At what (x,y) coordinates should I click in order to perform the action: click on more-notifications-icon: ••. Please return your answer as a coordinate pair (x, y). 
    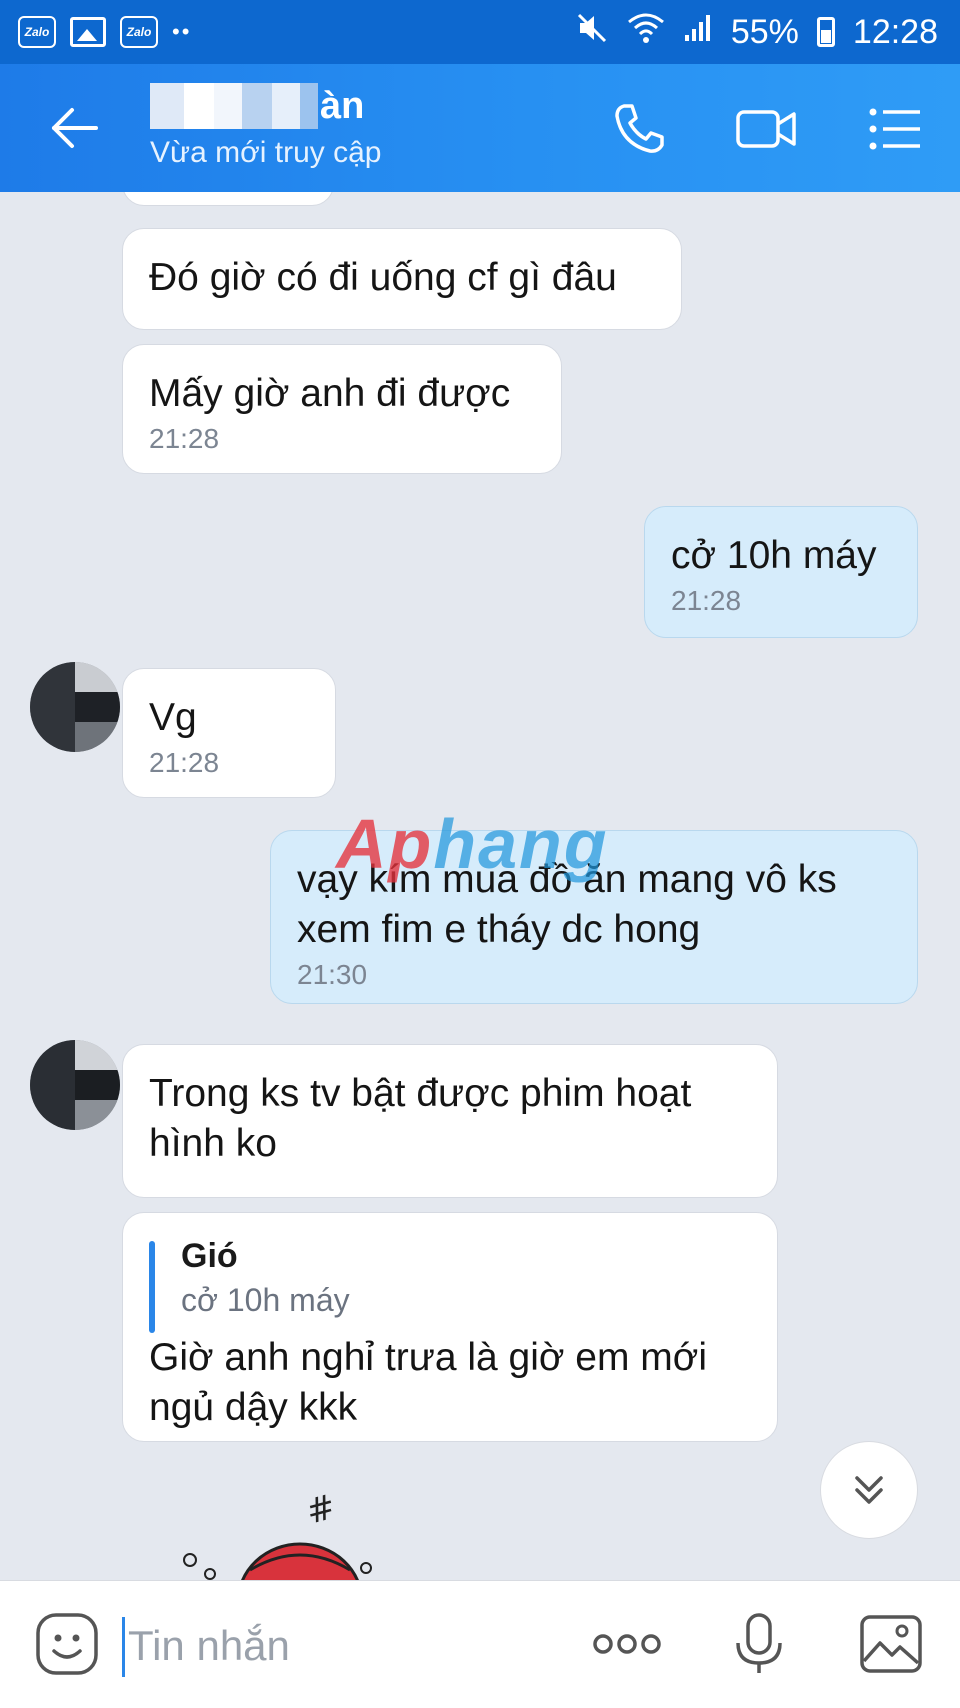
    Looking at the image, I should click on (182, 31).